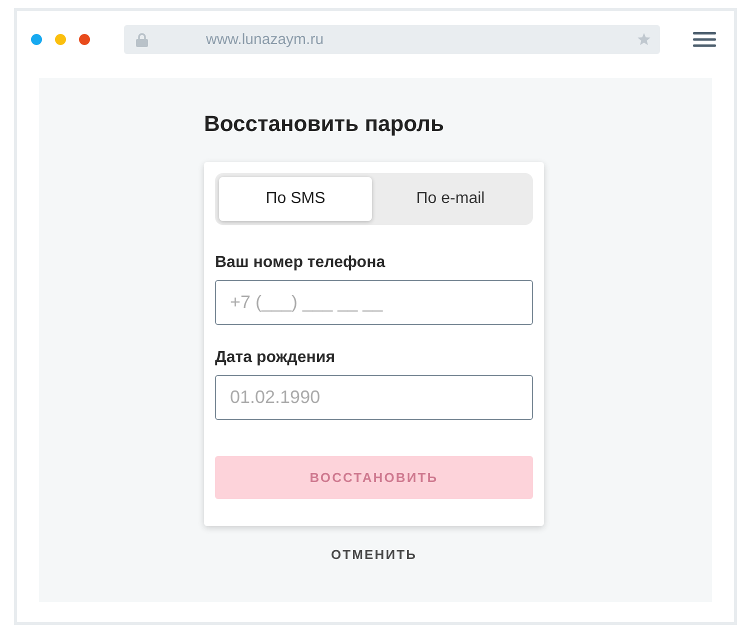  What do you see at coordinates (704, 39) in the screenshot?
I see `menu-icon` at bounding box center [704, 39].